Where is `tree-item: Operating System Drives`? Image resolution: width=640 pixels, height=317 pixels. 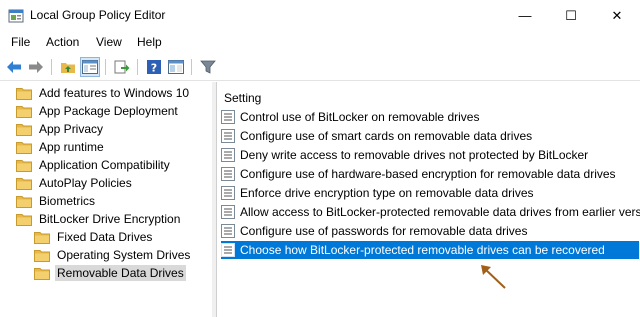
tree-item: Operating System Drives is located at coordinates (113, 255).